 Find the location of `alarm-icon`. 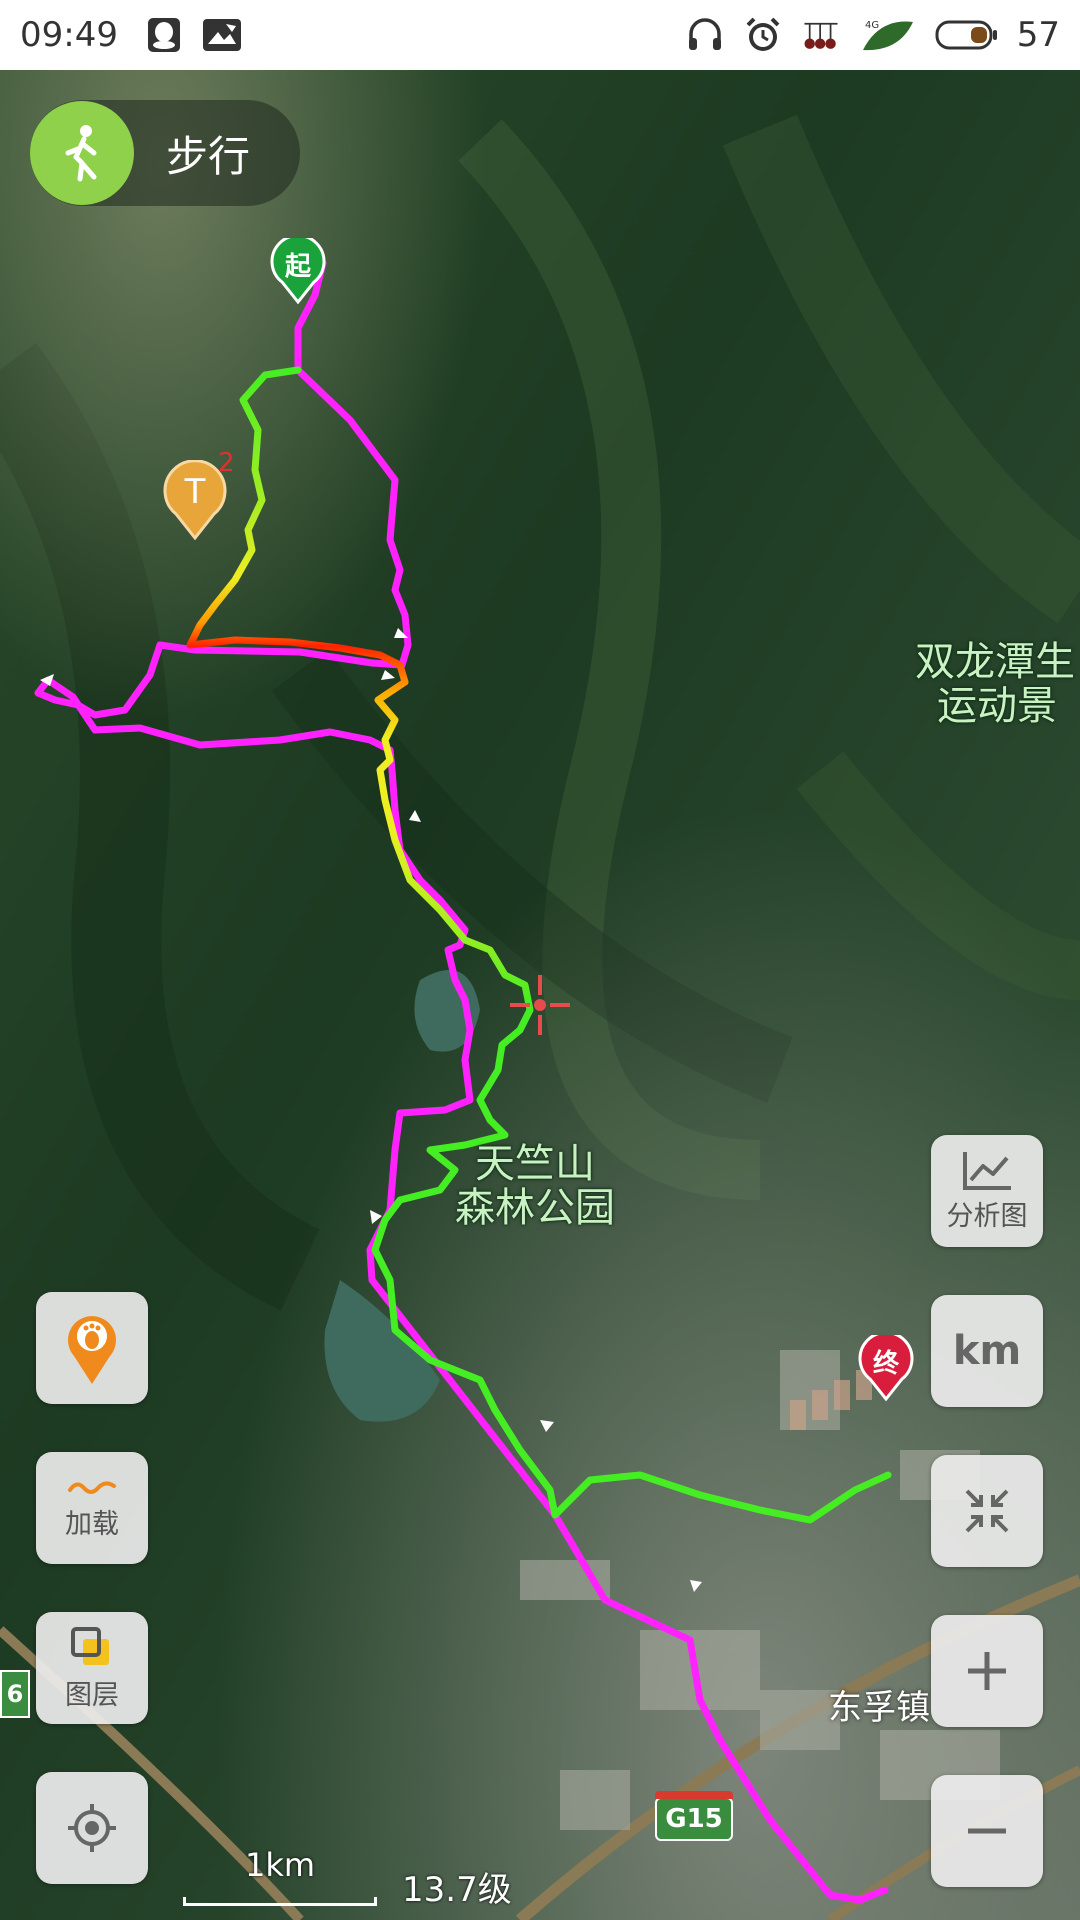

alarm-icon is located at coordinates (763, 35).